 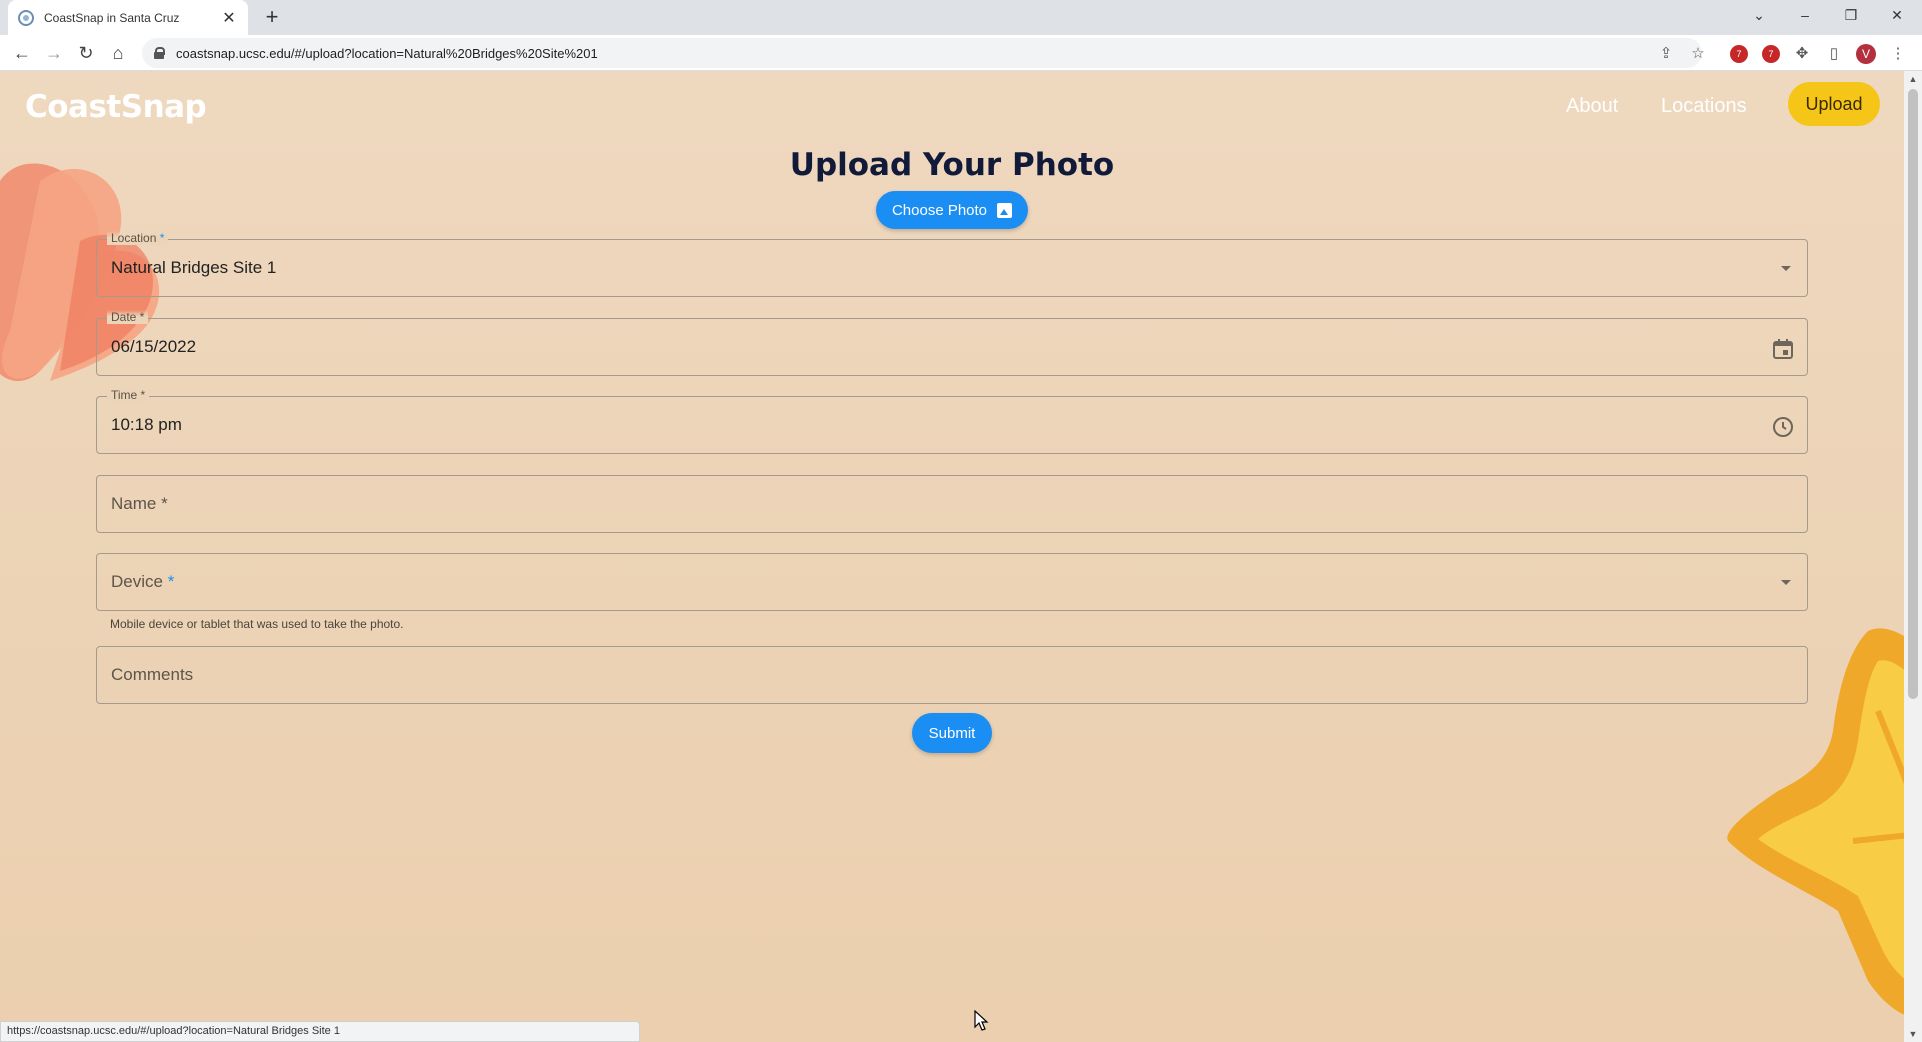 I want to click on home-icon: ⌂, so click(x=118, y=53).